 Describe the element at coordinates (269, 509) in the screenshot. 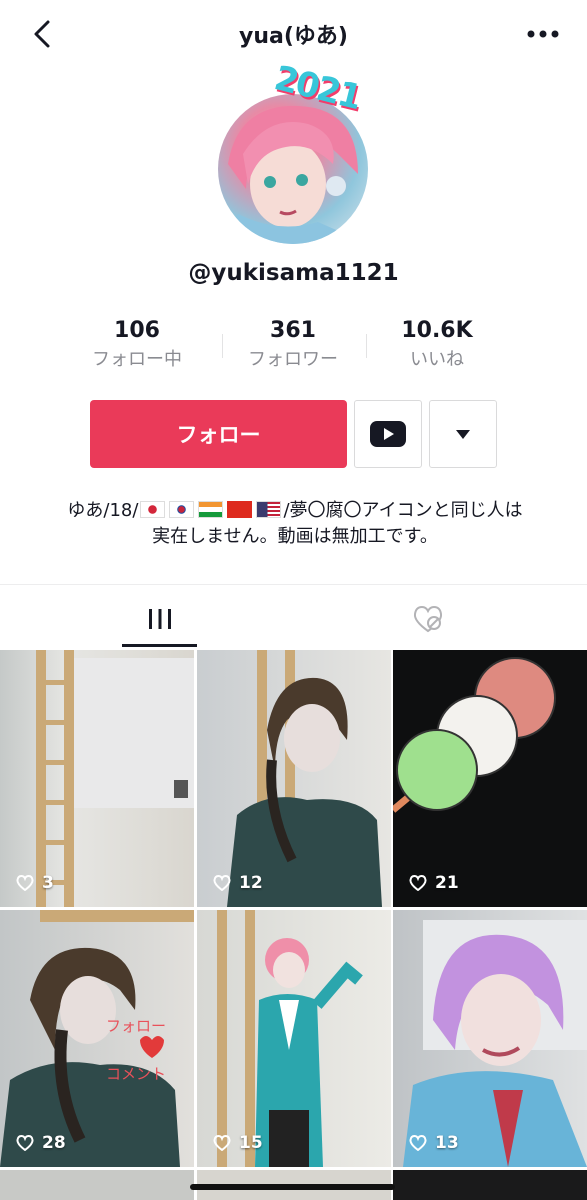

I see `us-flag-icon` at that location.